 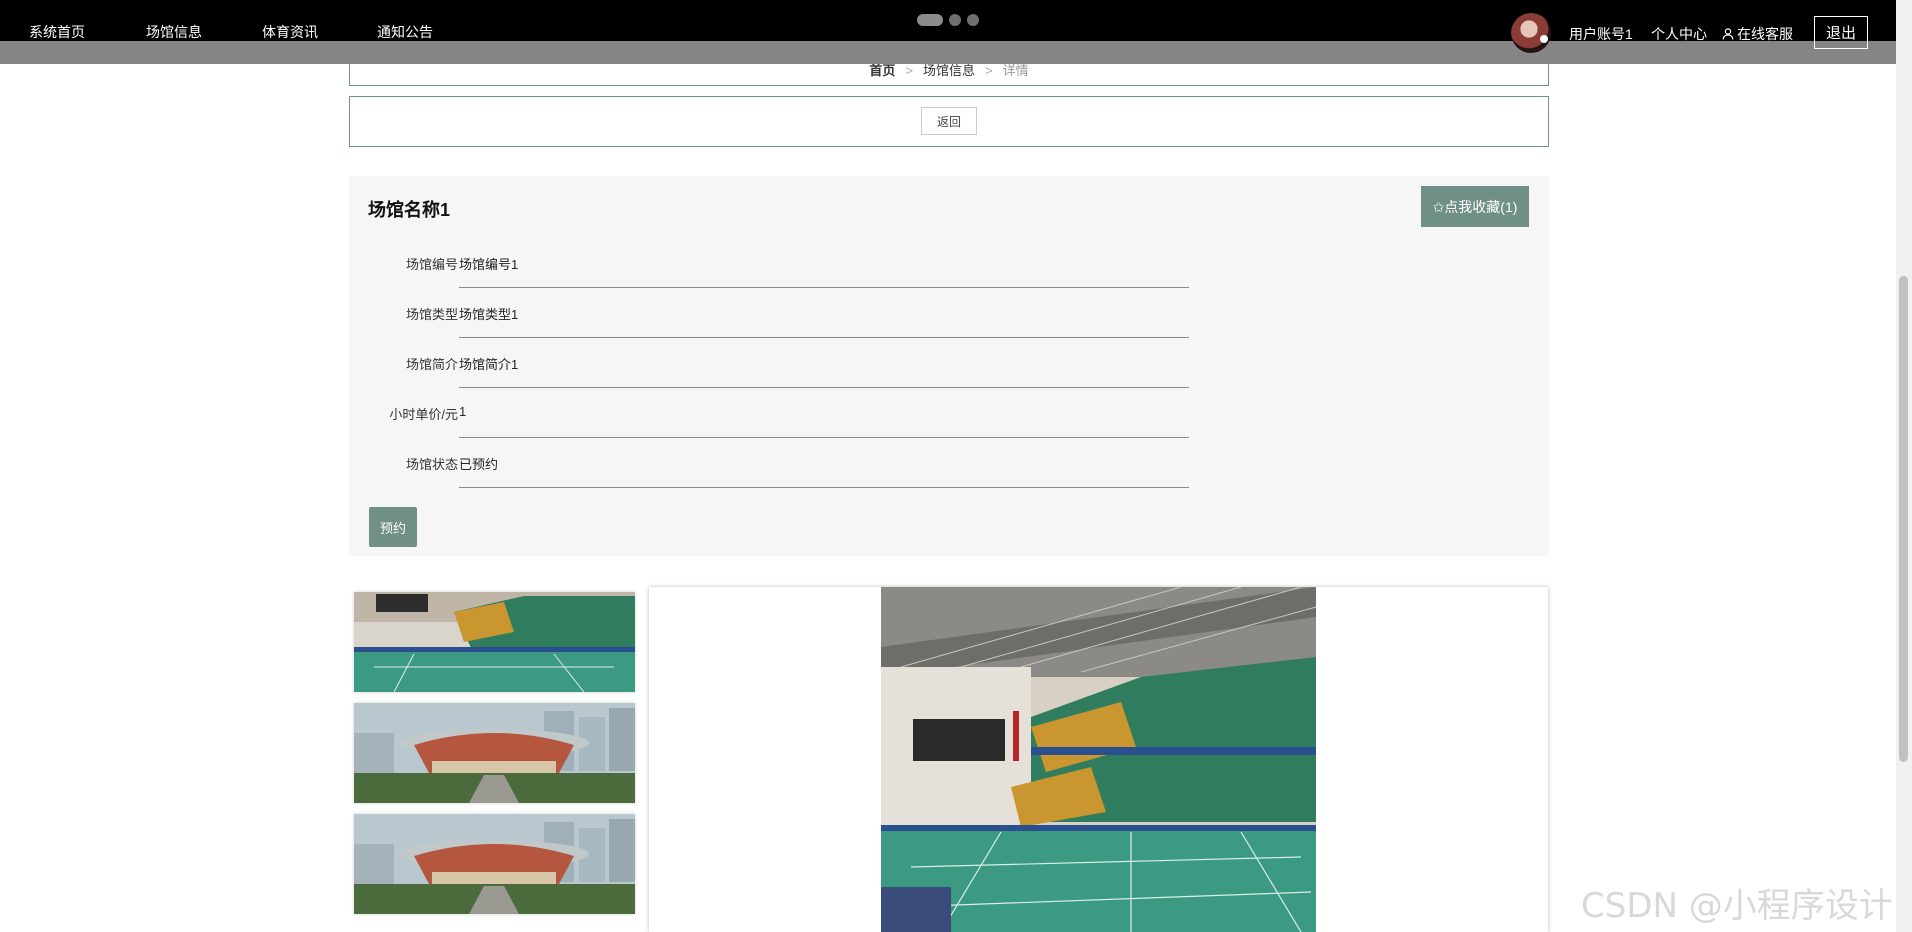 I want to click on field-label: 场馆状态, so click(x=431, y=464).